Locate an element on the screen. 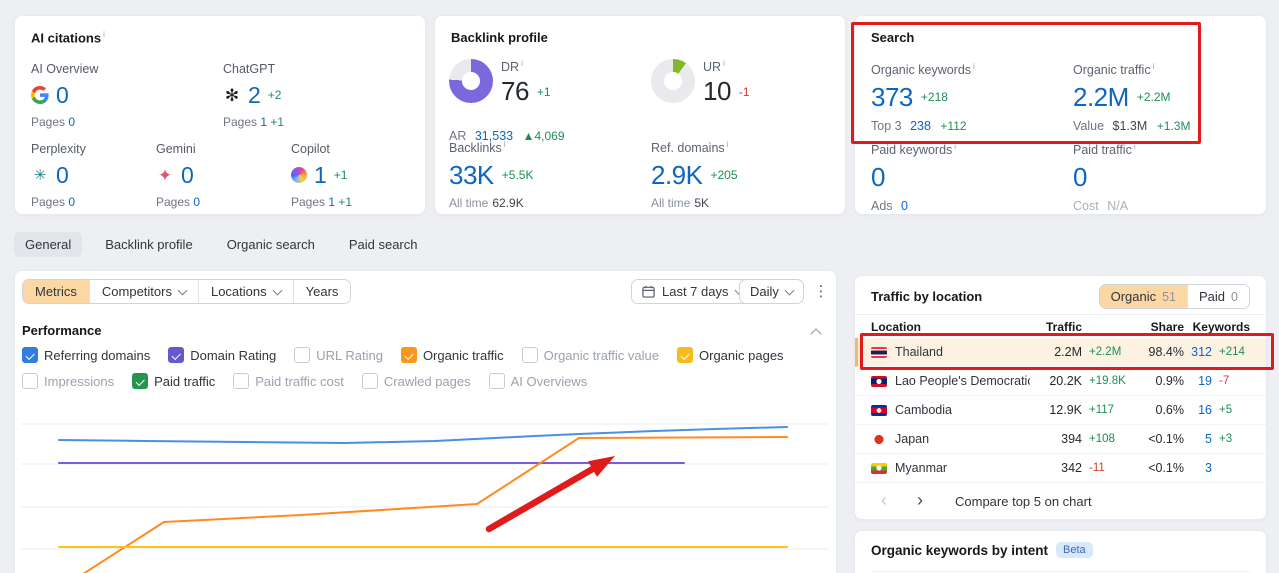 The image size is (1279, 573). granularity-button: Daily is located at coordinates (771, 291).